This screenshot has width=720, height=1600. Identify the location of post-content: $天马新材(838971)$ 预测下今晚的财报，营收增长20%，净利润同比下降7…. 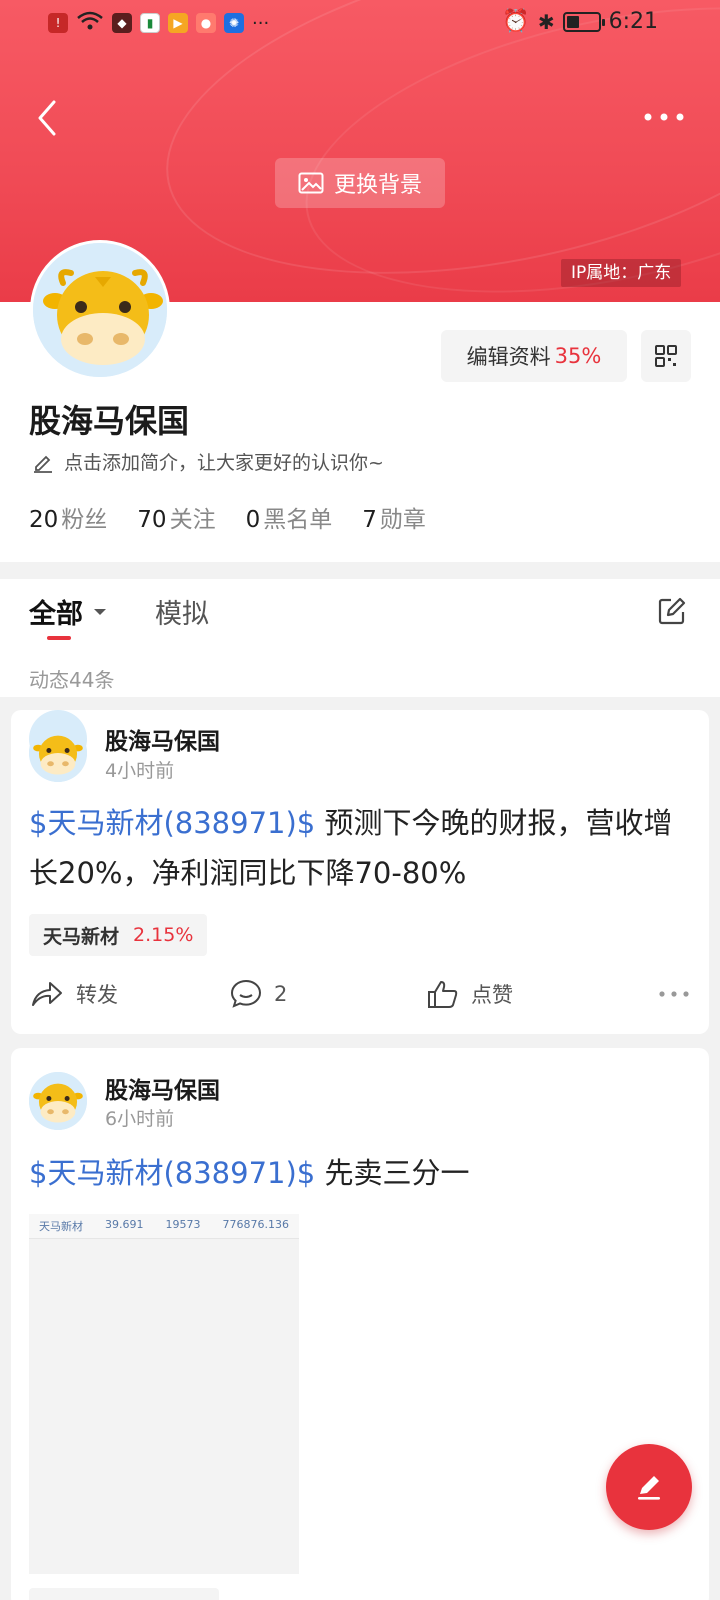
(354, 848).